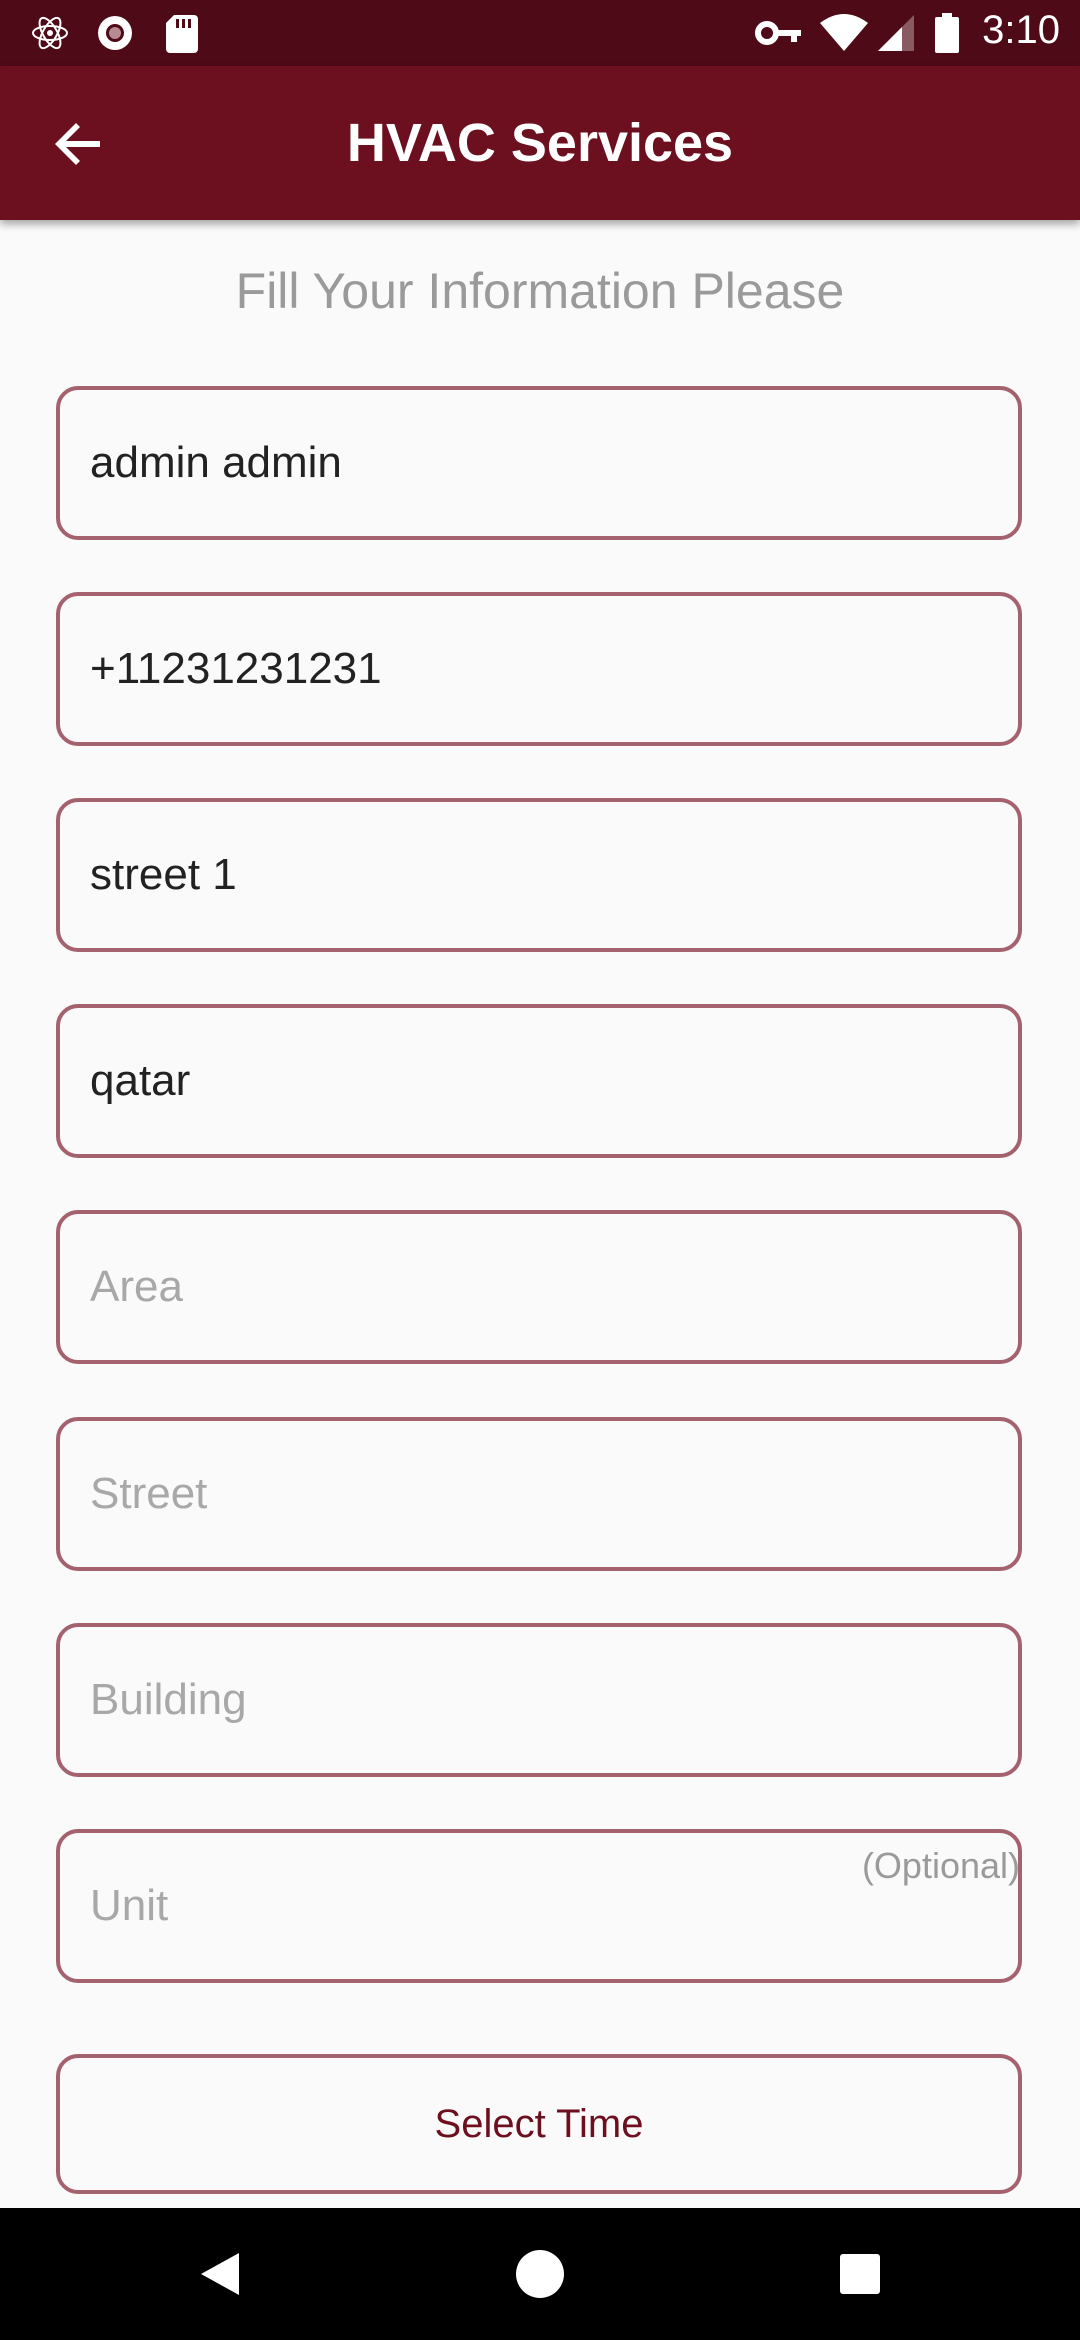 This screenshot has width=1080, height=2340. Describe the element at coordinates (50, 33) in the screenshot. I see `react-icon` at that location.